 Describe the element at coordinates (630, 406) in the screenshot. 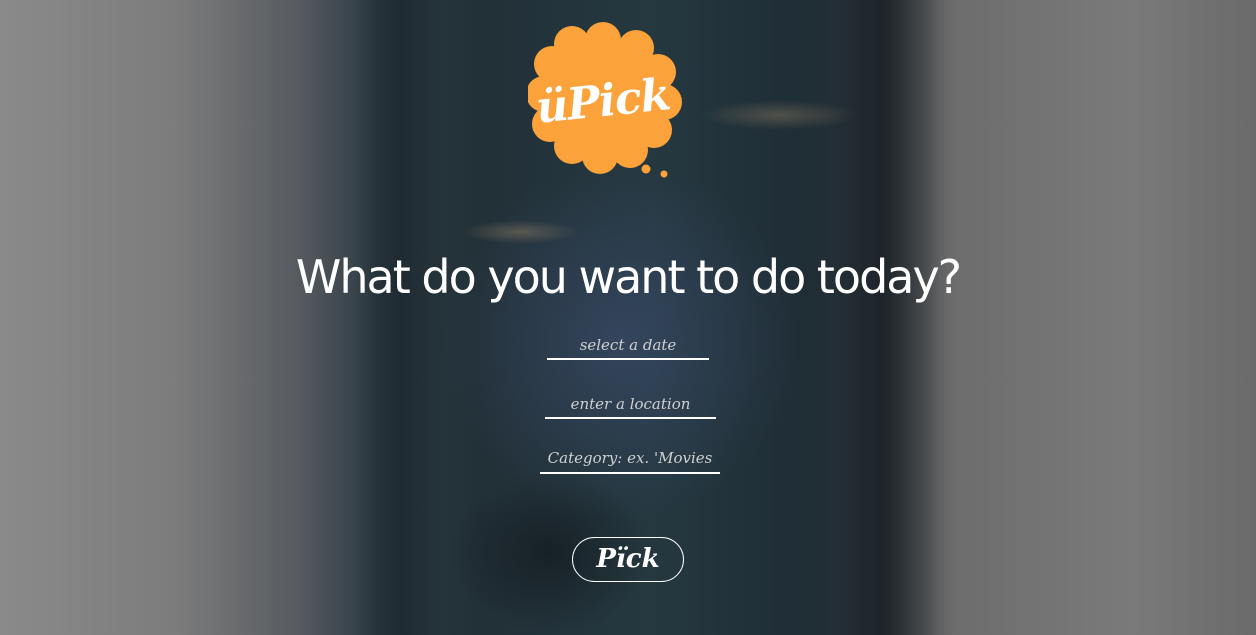

I see `location-input` at that location.